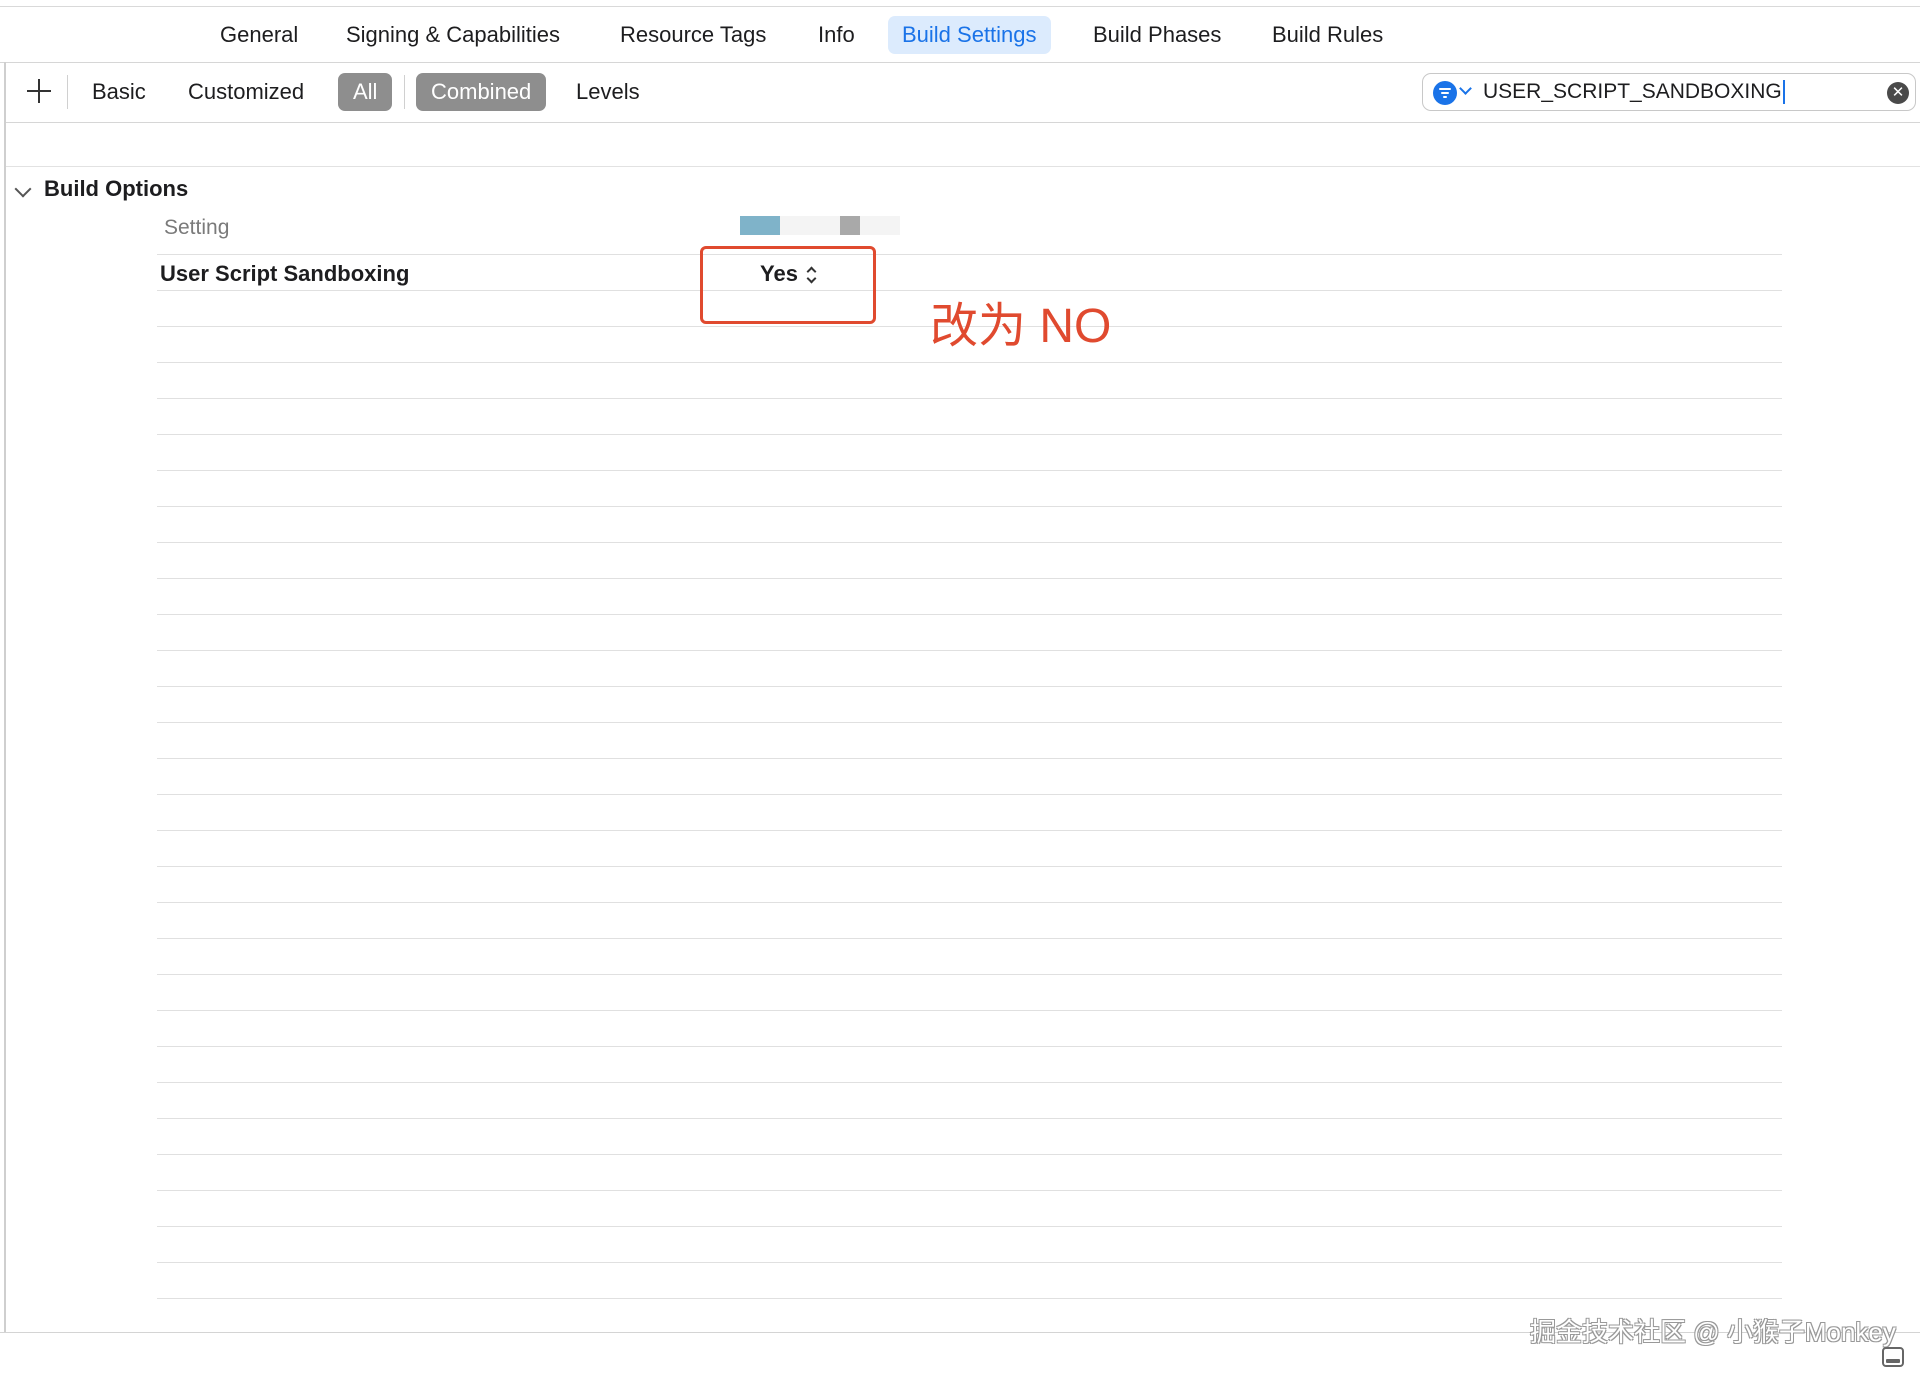  What do you see at coordinates (1445, 93) in the screenshot?
I see `filter-icon` at bounding box center [1445, 93].